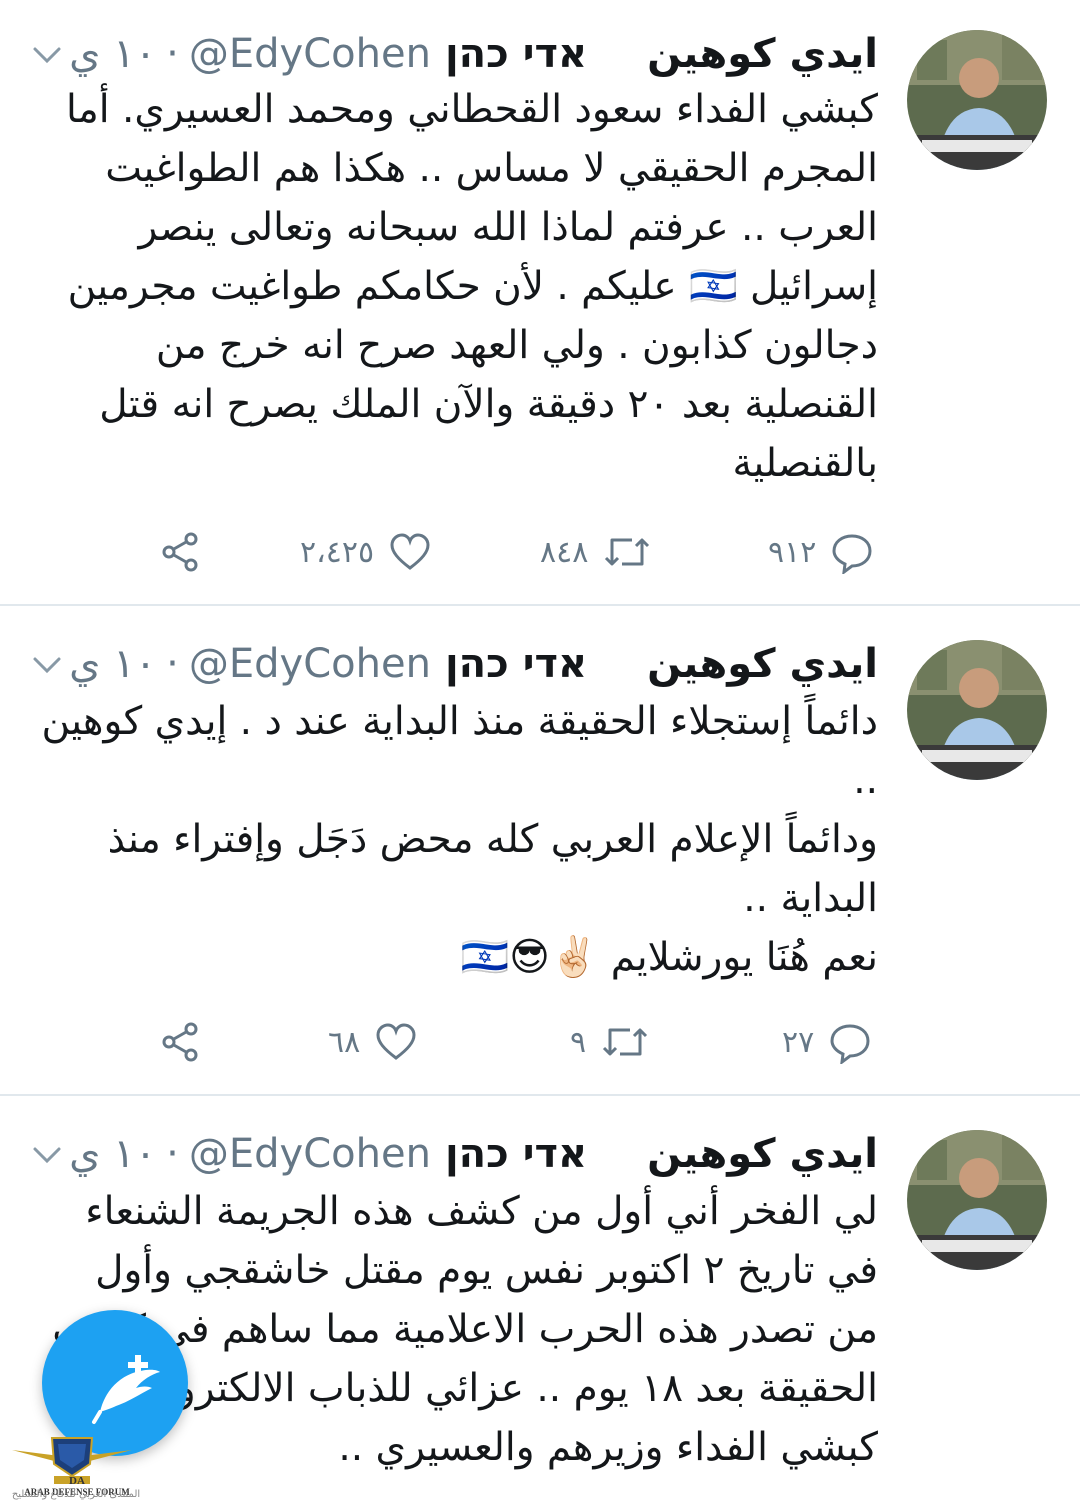 The image size is (1080, 1505). I want to click on reply-count: ٩١٢, so click(792, 552).